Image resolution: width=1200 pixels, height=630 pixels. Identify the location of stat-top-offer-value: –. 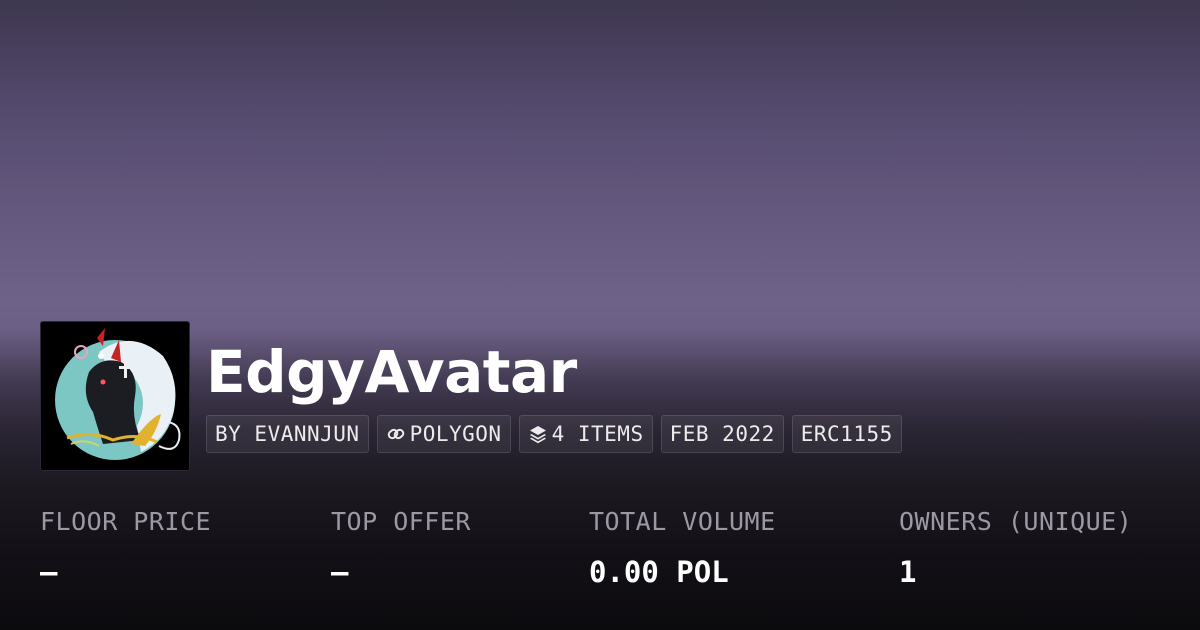
(340, 572).